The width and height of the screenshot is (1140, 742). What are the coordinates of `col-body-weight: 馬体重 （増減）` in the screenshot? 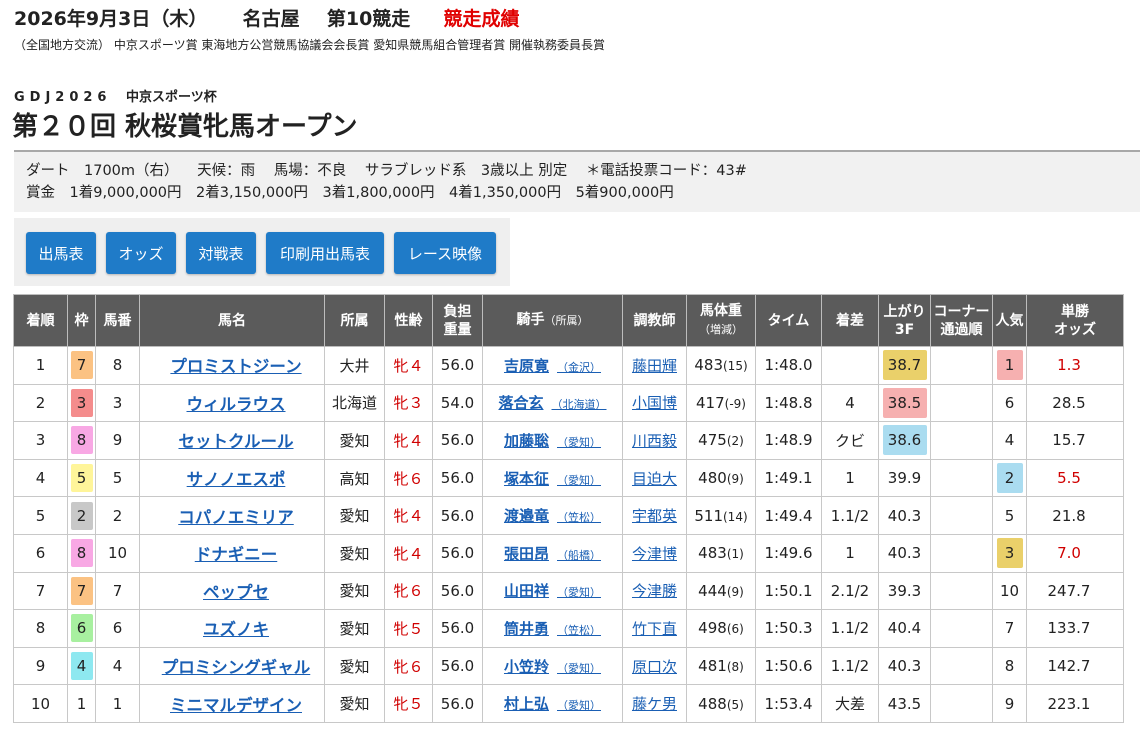 It's located at (721, 320).